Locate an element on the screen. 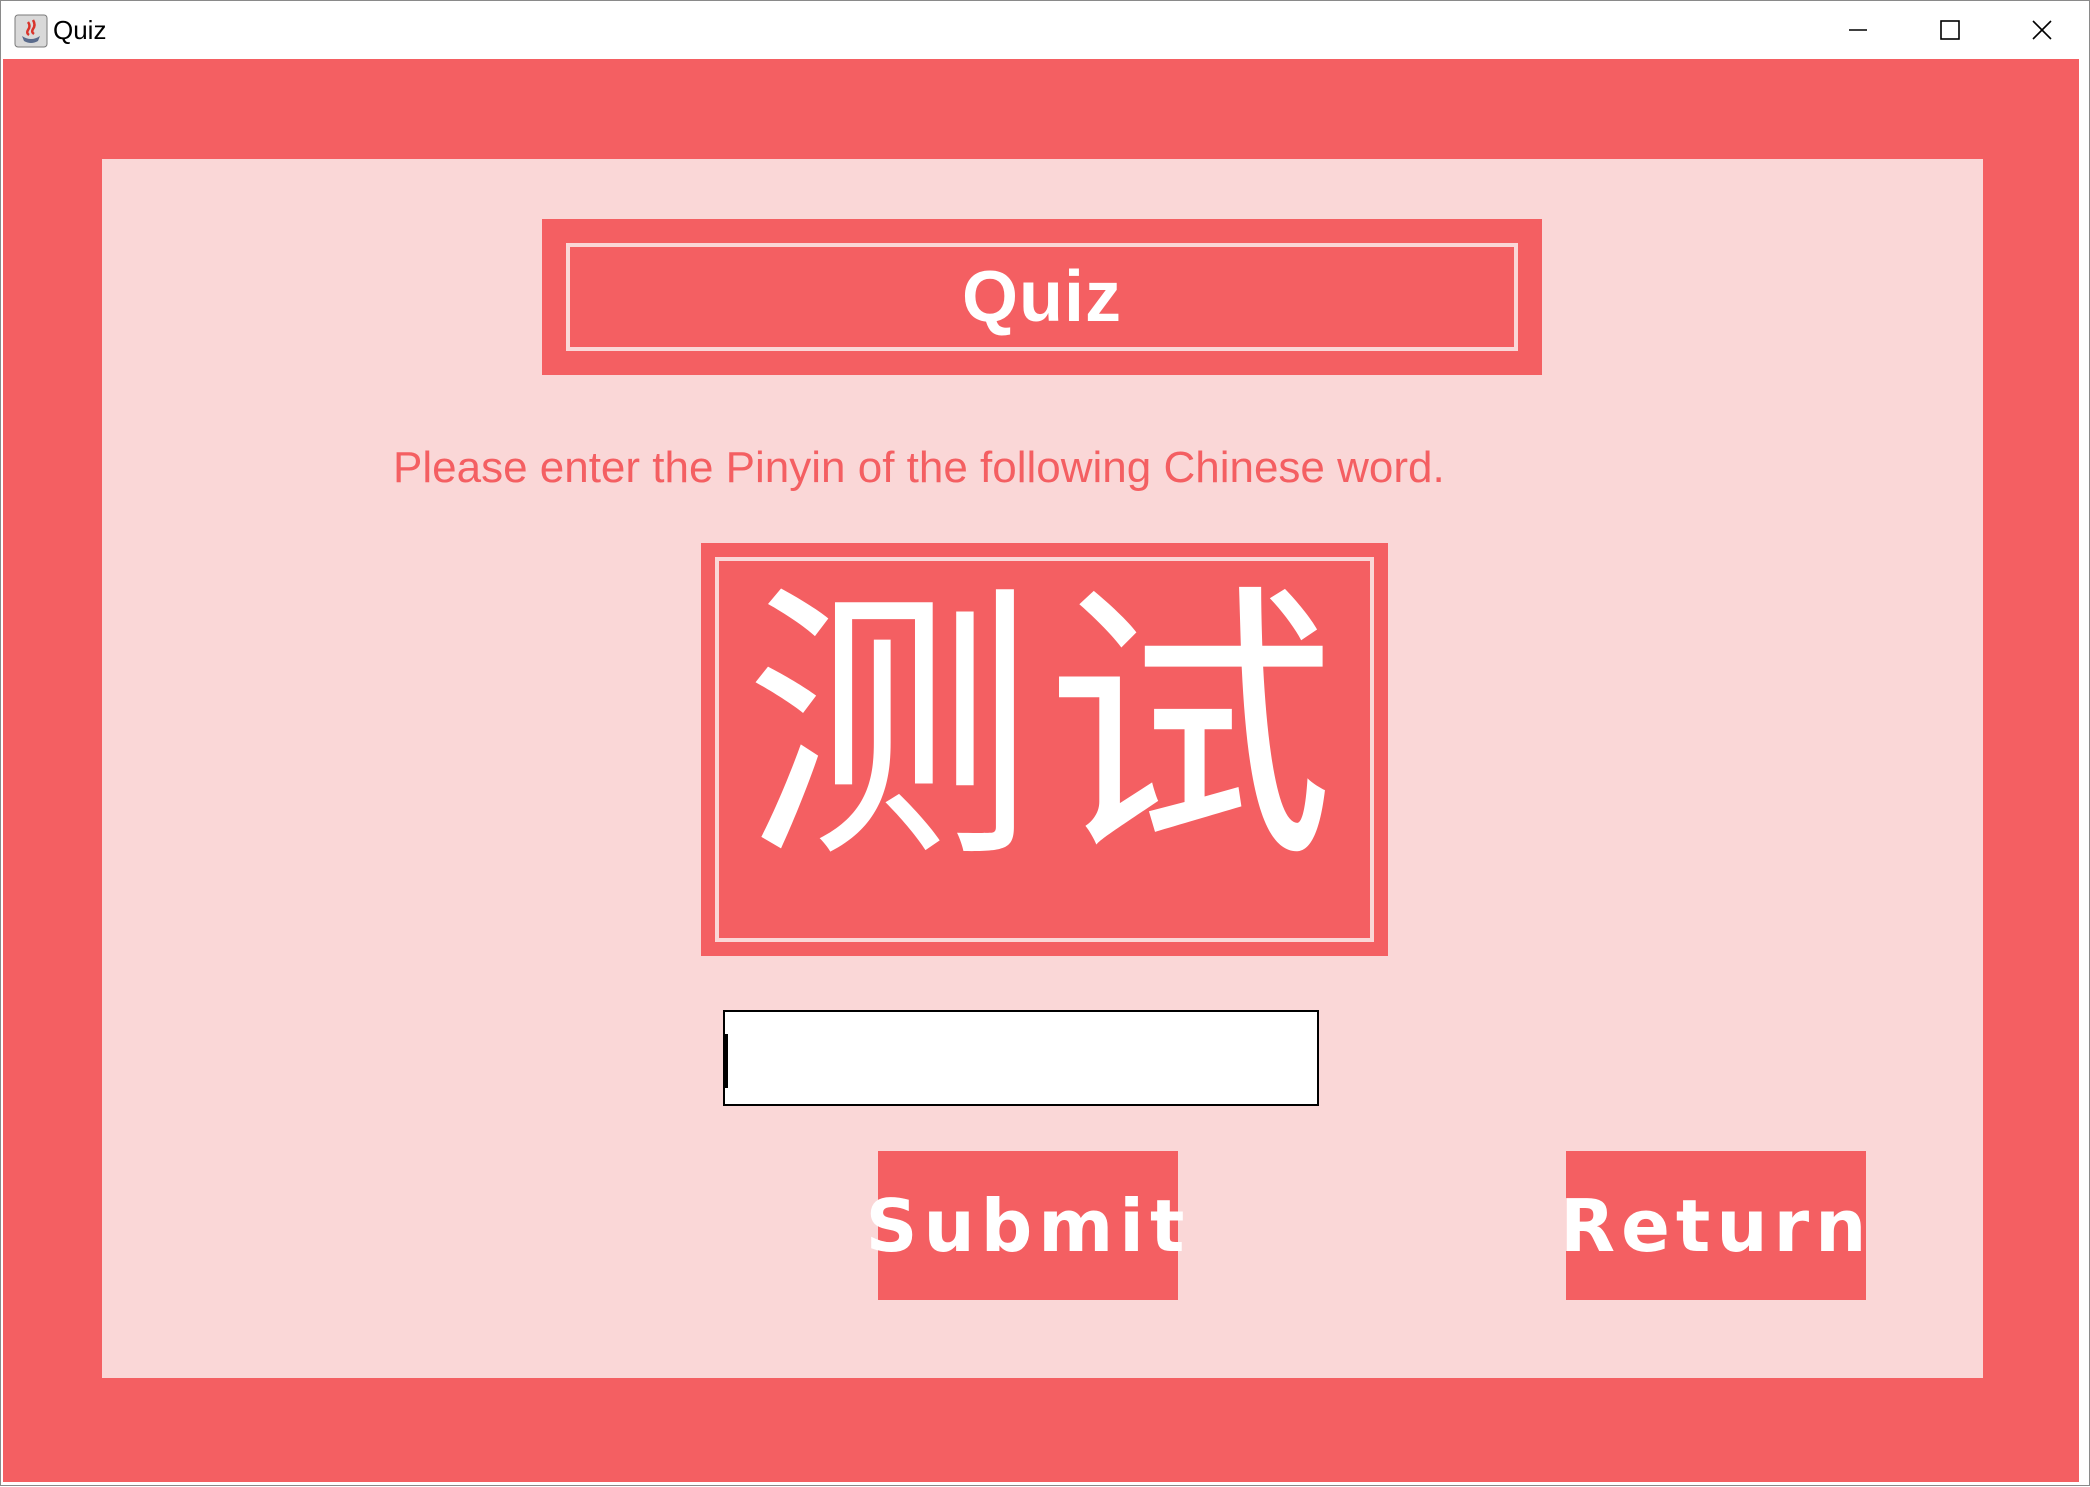  close-icon is located at coordinates (2042, 30).